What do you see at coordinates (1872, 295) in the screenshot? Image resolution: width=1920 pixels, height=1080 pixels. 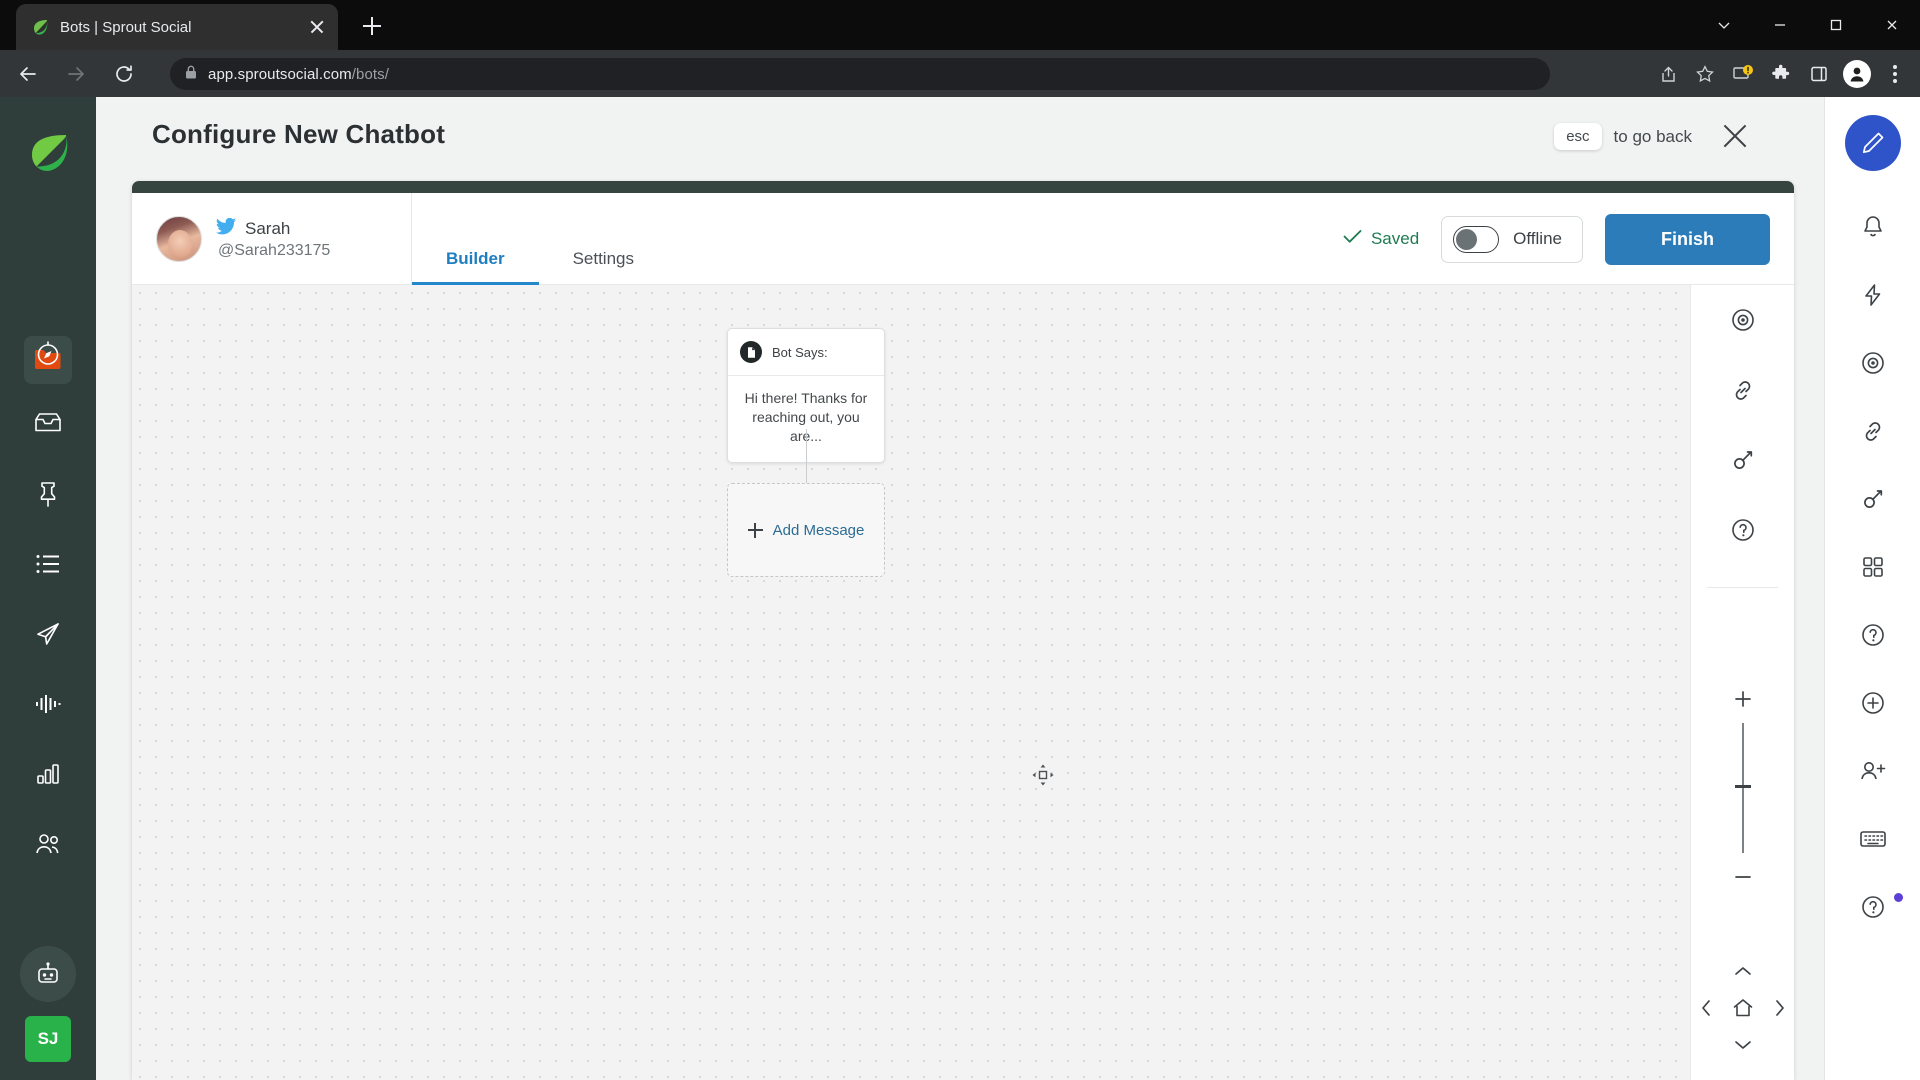 I see `shortcuts-button` at bounding box center [1872, 295].